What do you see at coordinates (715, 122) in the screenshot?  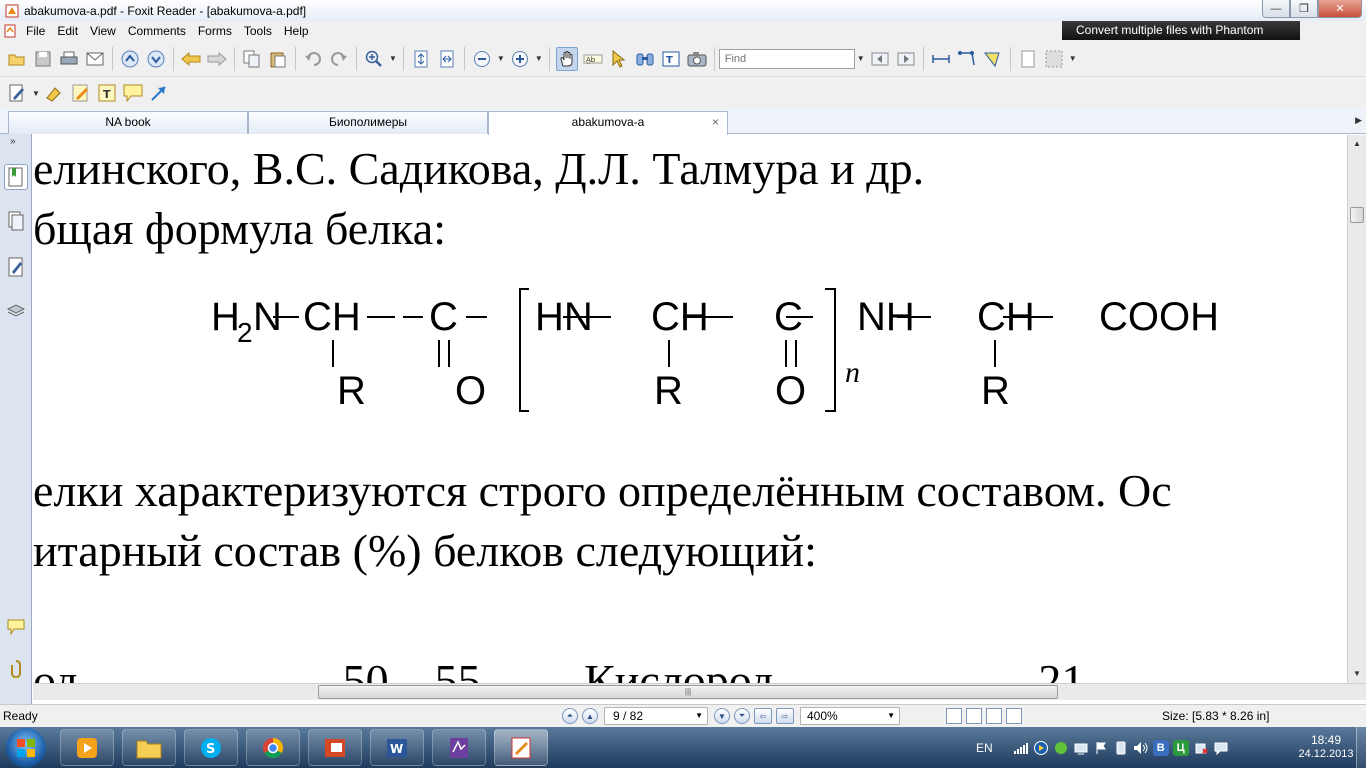 I see `tab-close-icon: ×` at bounding box center [715, 122].